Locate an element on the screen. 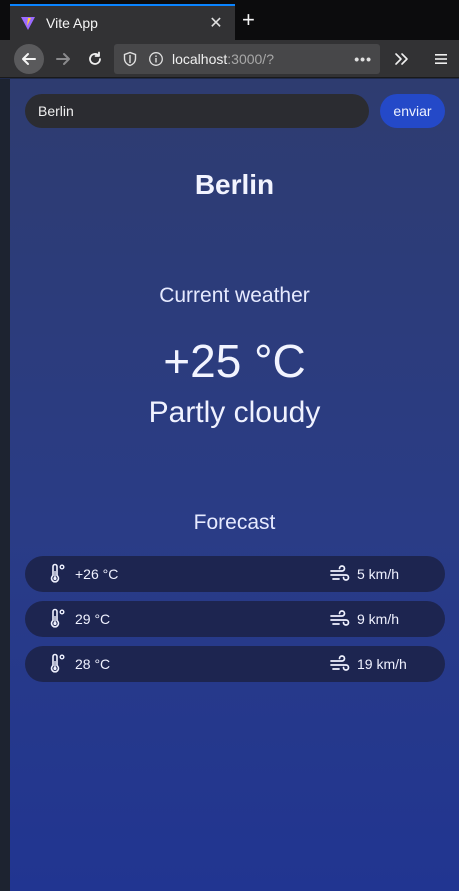 The height and width of the screenshot is (891, 459). hamburger-menu-icon is located at coordinates (441, 59).